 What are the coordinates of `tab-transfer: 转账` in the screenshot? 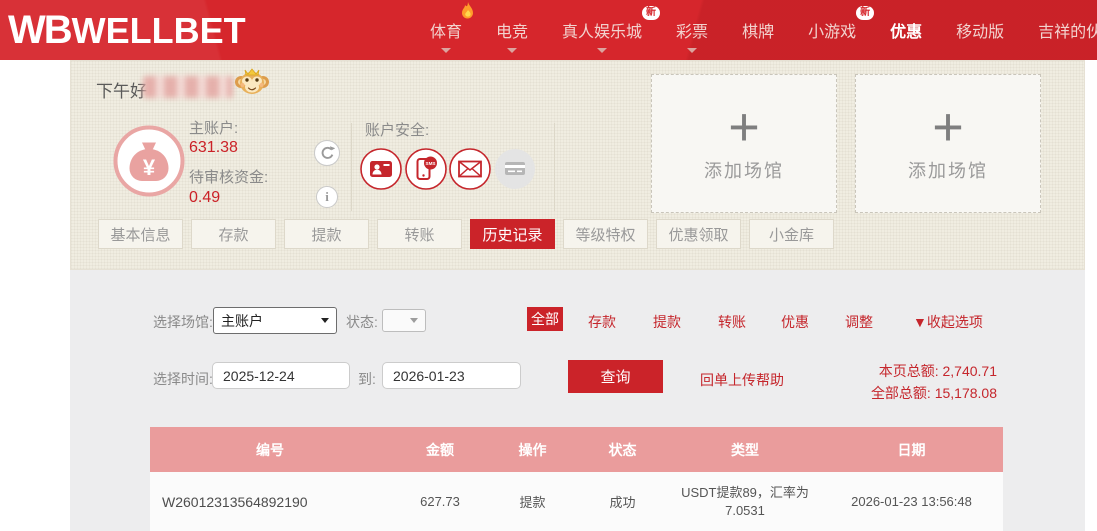 It's located at (419, 234).